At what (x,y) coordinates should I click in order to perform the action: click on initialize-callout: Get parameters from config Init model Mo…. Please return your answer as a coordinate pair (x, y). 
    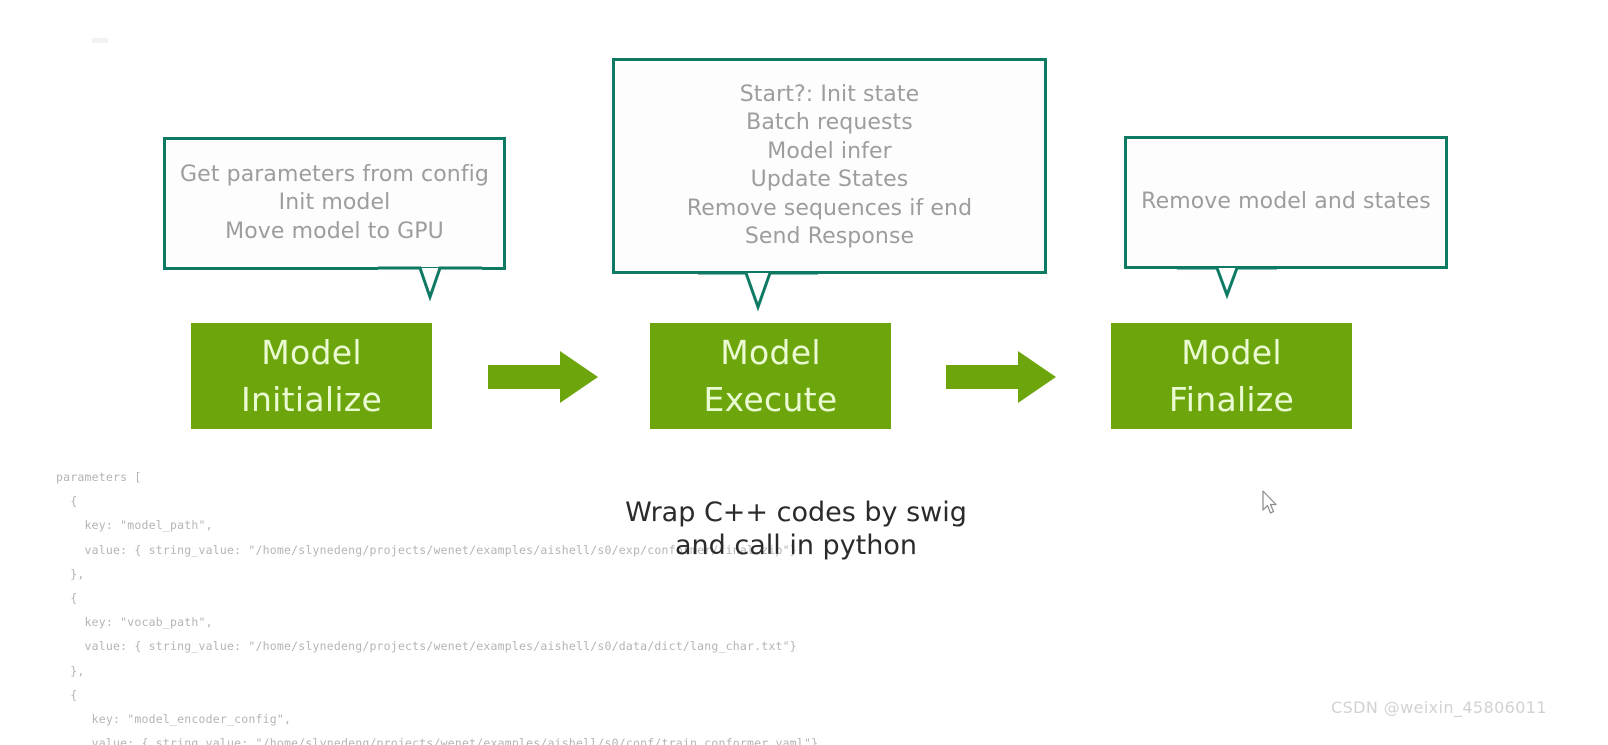
    Looking at the image, I should click on (334, 219).